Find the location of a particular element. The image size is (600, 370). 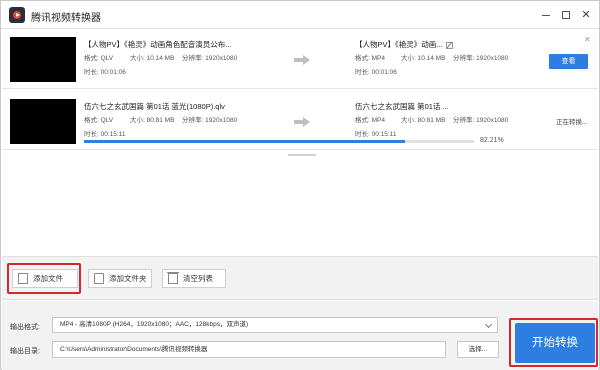

highlight-box-add-file is located at coordinates (44, 278).